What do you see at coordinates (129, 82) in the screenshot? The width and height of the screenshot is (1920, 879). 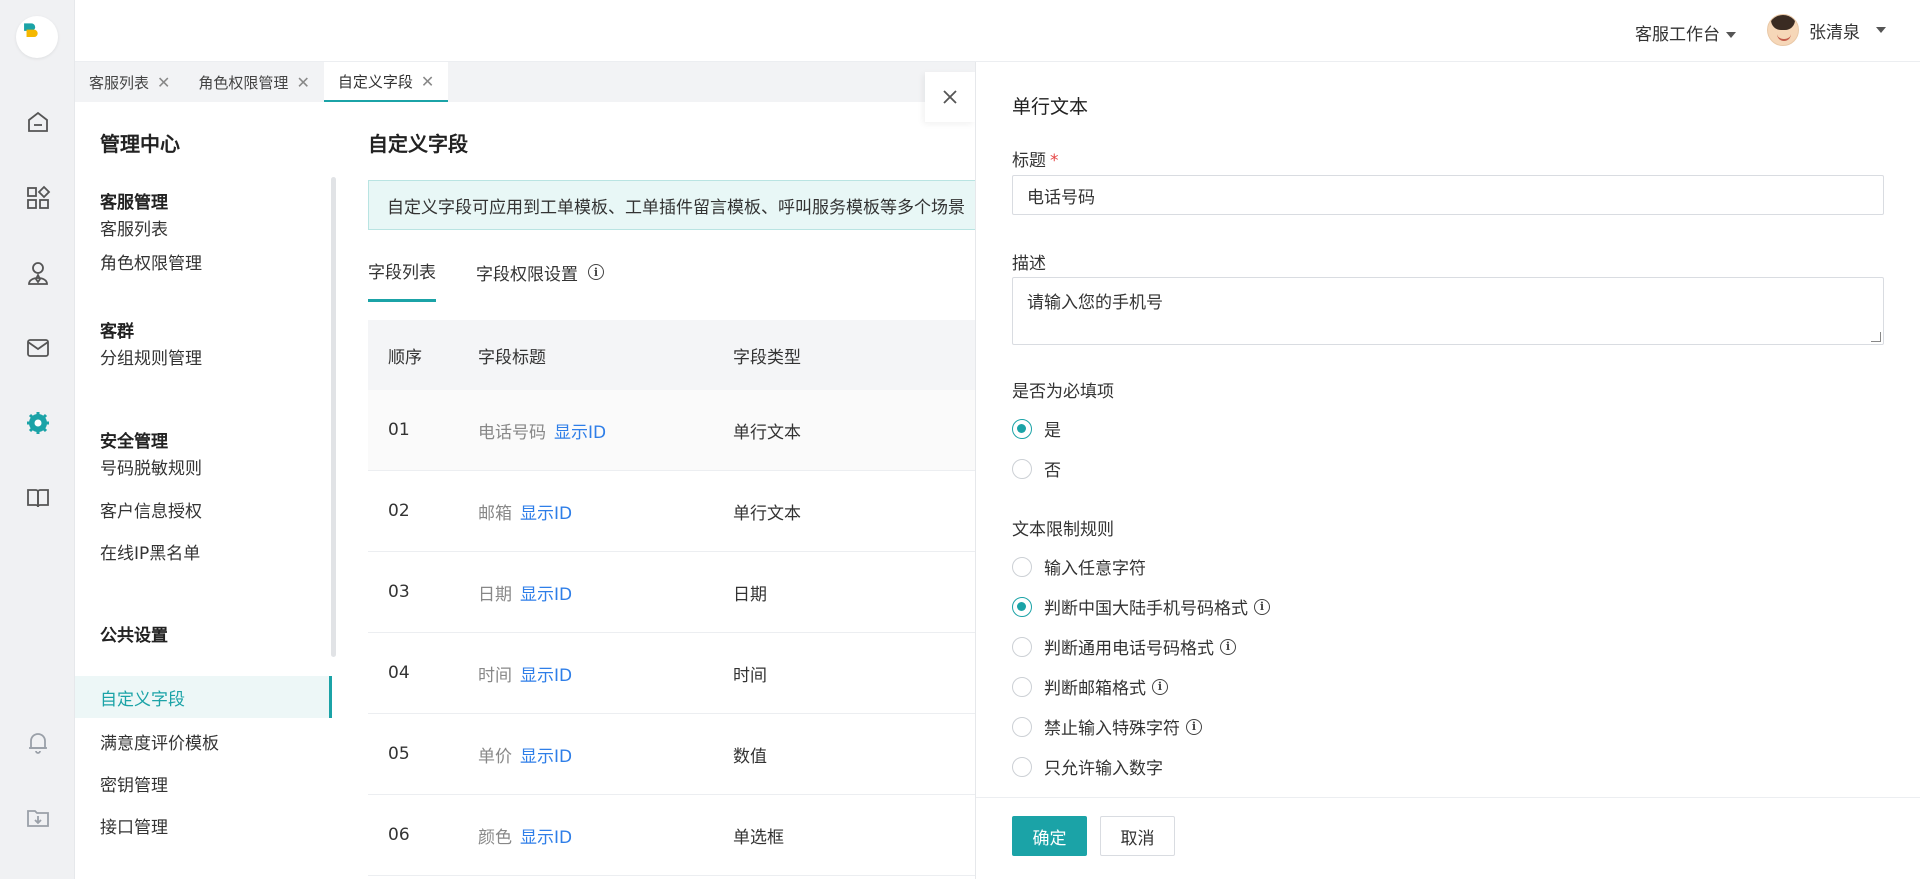 I see `tab-agent-list: 客服列表 ✕` at bounding box center [129, 82].